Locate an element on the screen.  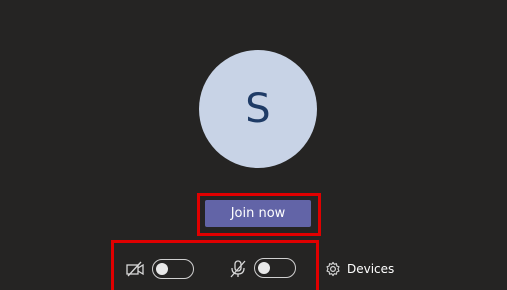
mic-off-icon is located at coordinates (238, 269).